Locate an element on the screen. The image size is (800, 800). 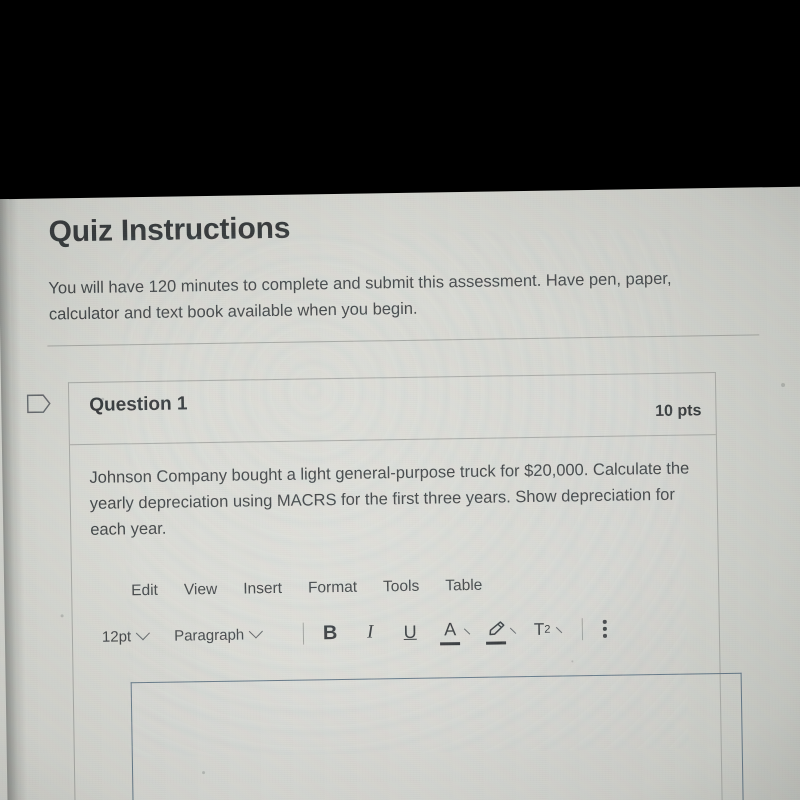
more-options-icon is located at coordinates (604, 629).